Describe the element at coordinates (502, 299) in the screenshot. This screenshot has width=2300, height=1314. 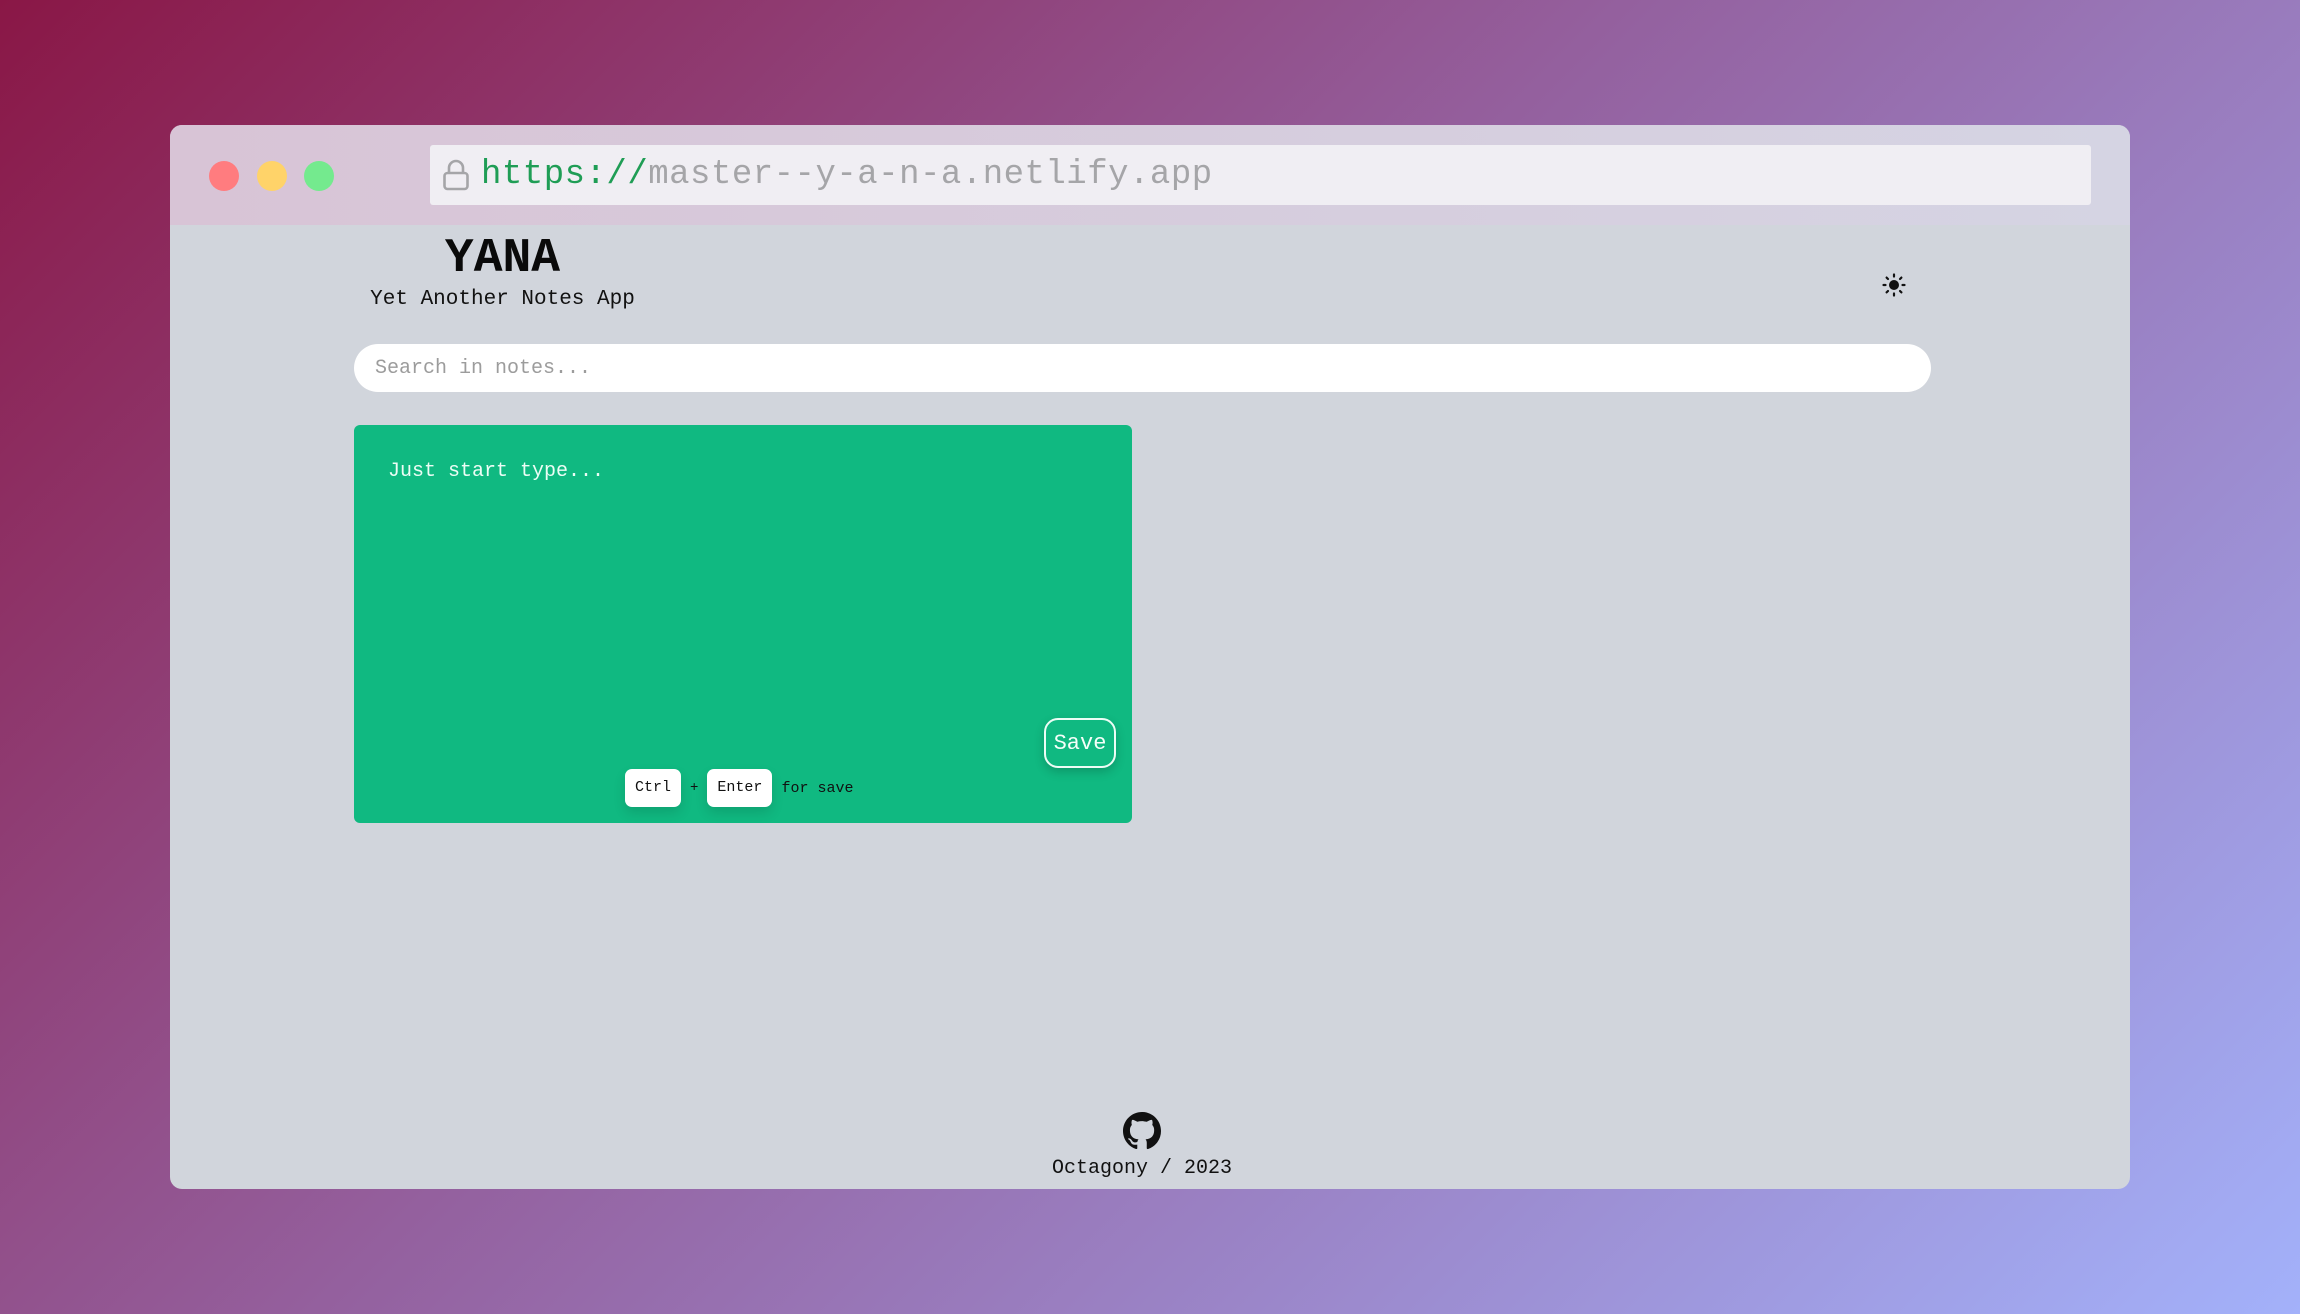
I see `app-subtitle: Yet Another Notes App` at that location.